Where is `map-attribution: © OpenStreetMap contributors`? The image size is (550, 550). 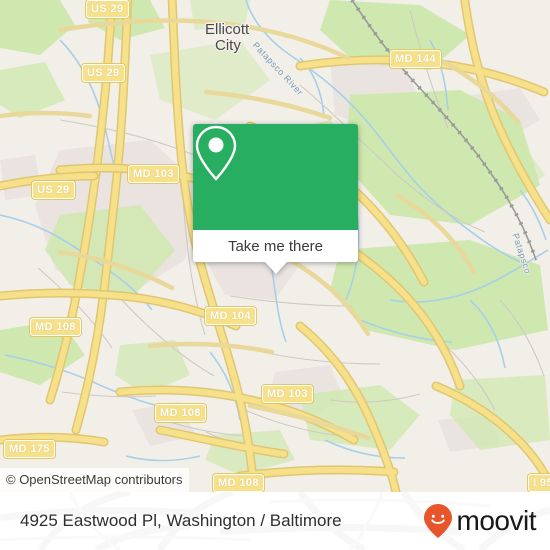
map-attribution: © OpenStreetMap contributors is located at coordinates (94, 480).